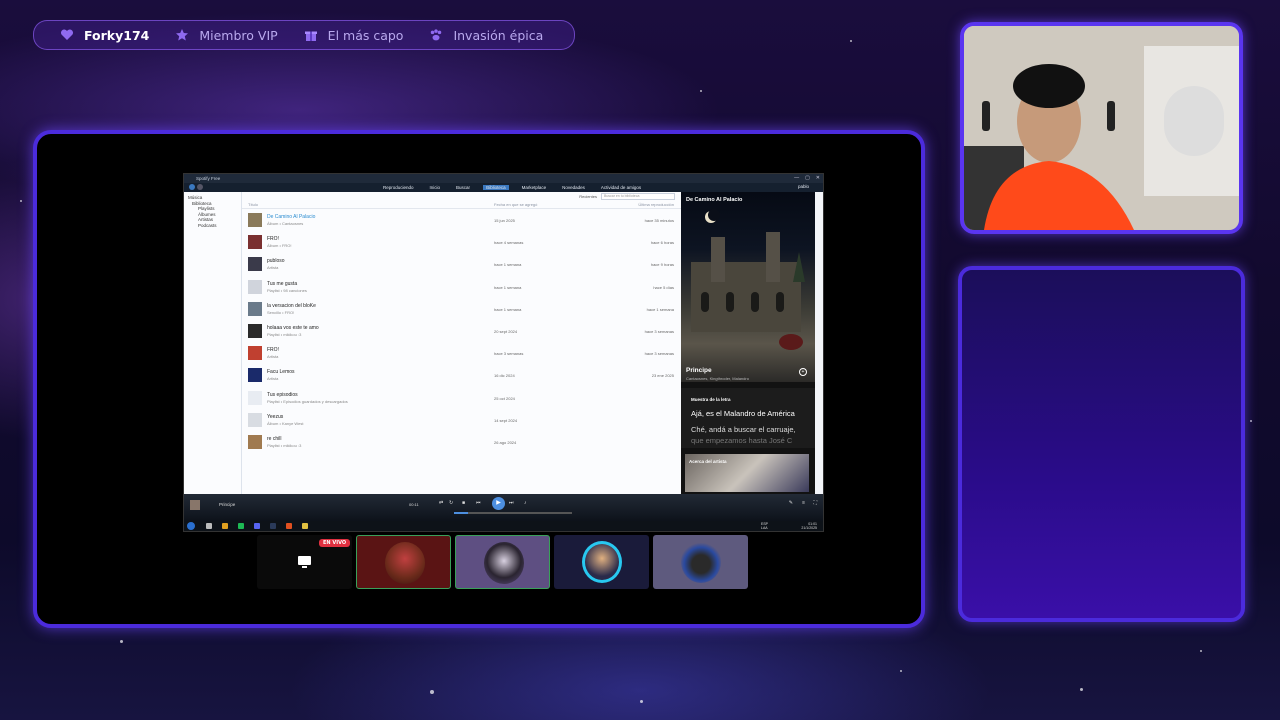 The height and width of the screenshot is (720, 1280). I want to click on lyrics-line: Ché, andá a buscar el carruaje,, so click(743, 429).